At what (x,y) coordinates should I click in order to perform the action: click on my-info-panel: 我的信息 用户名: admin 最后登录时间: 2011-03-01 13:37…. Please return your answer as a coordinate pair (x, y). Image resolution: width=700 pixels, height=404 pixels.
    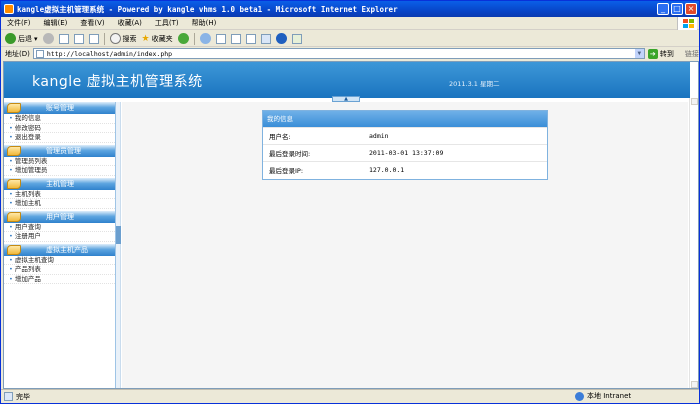
    Looking at the image, I should click on (405, 145).